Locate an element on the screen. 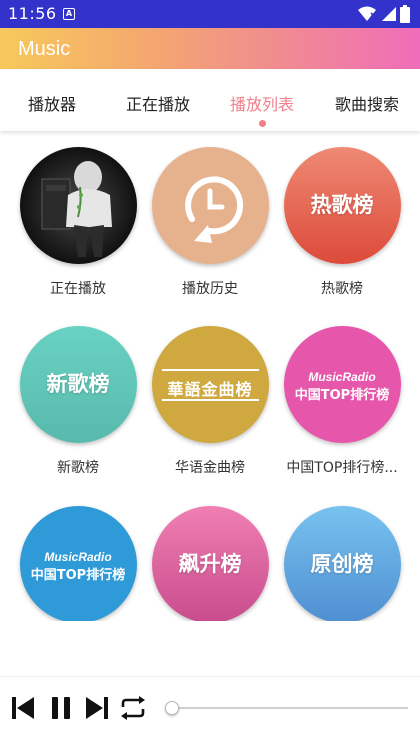 The image size is (420, 746). cover-china-top: MusicRadio 中国TOP排行榜 is located at coordinates (342, 384).